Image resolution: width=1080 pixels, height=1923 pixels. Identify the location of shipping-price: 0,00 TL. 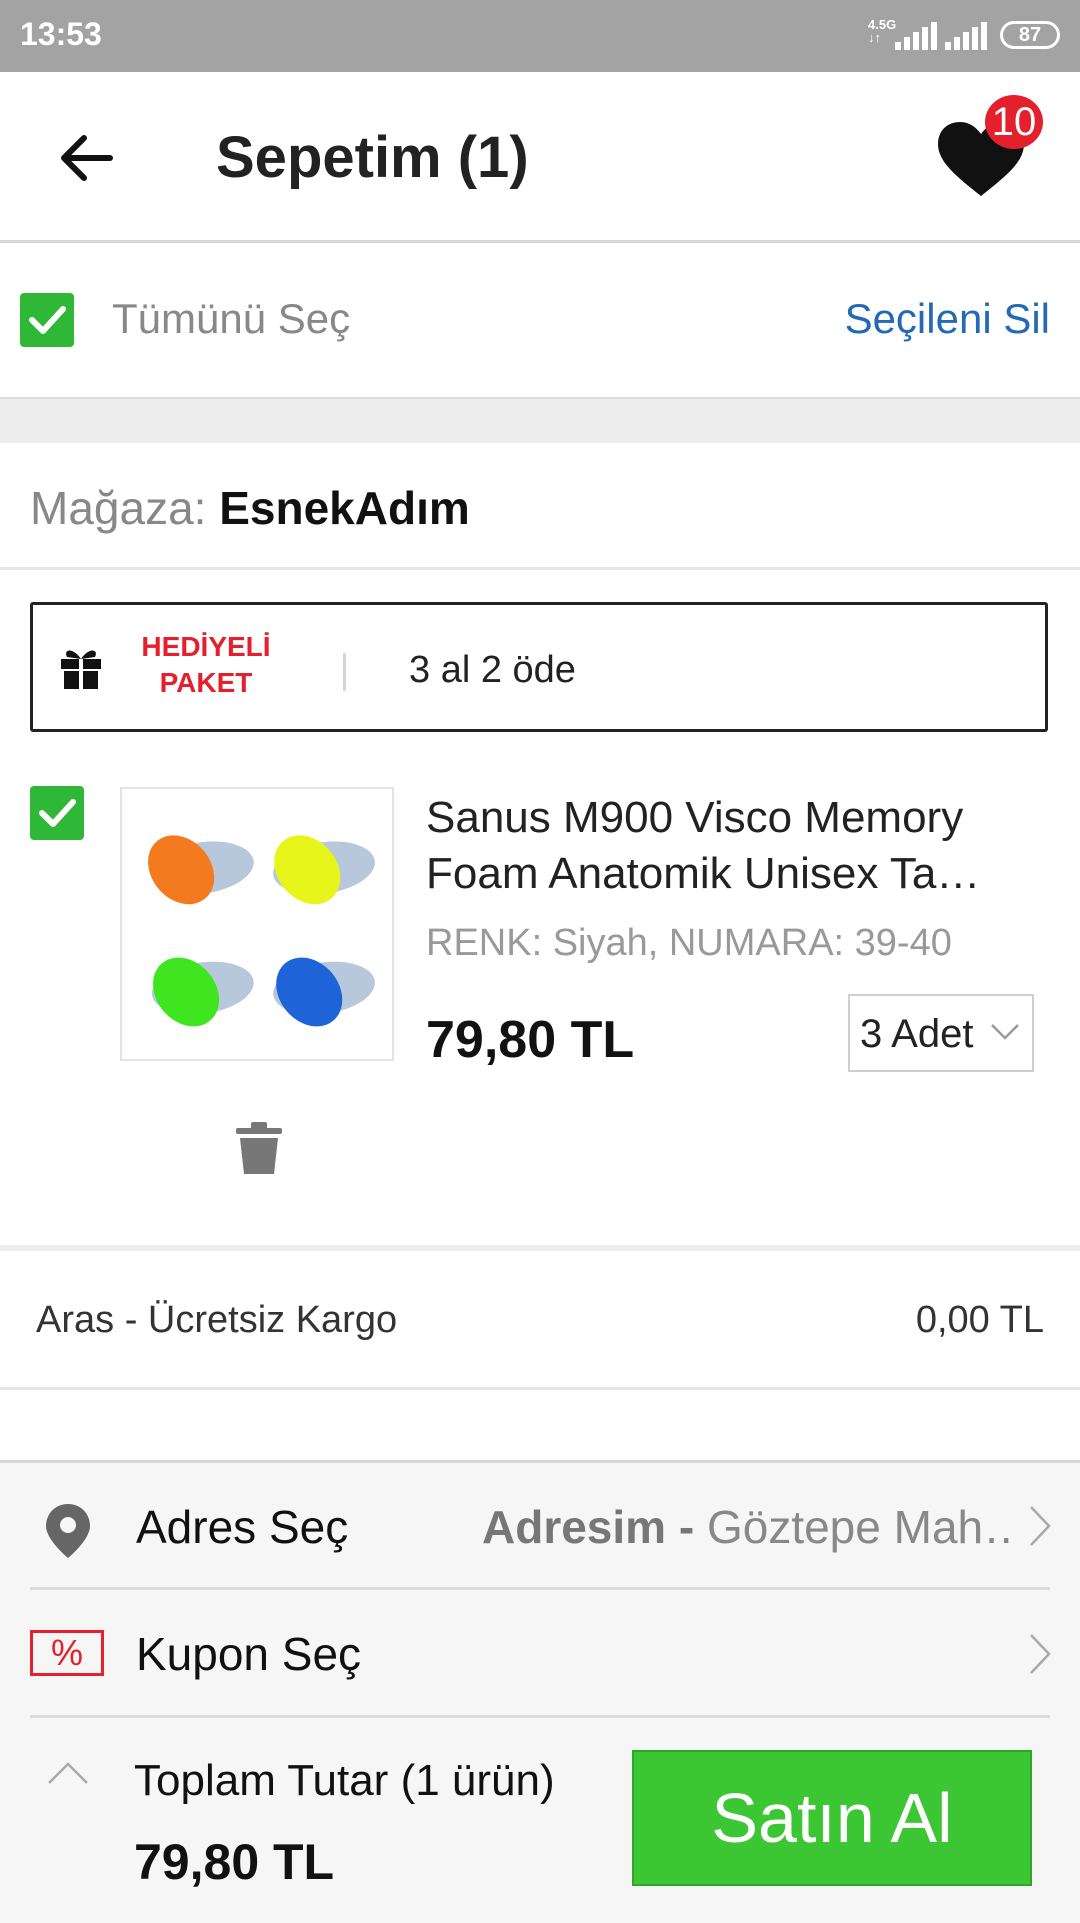
(979, 1320).